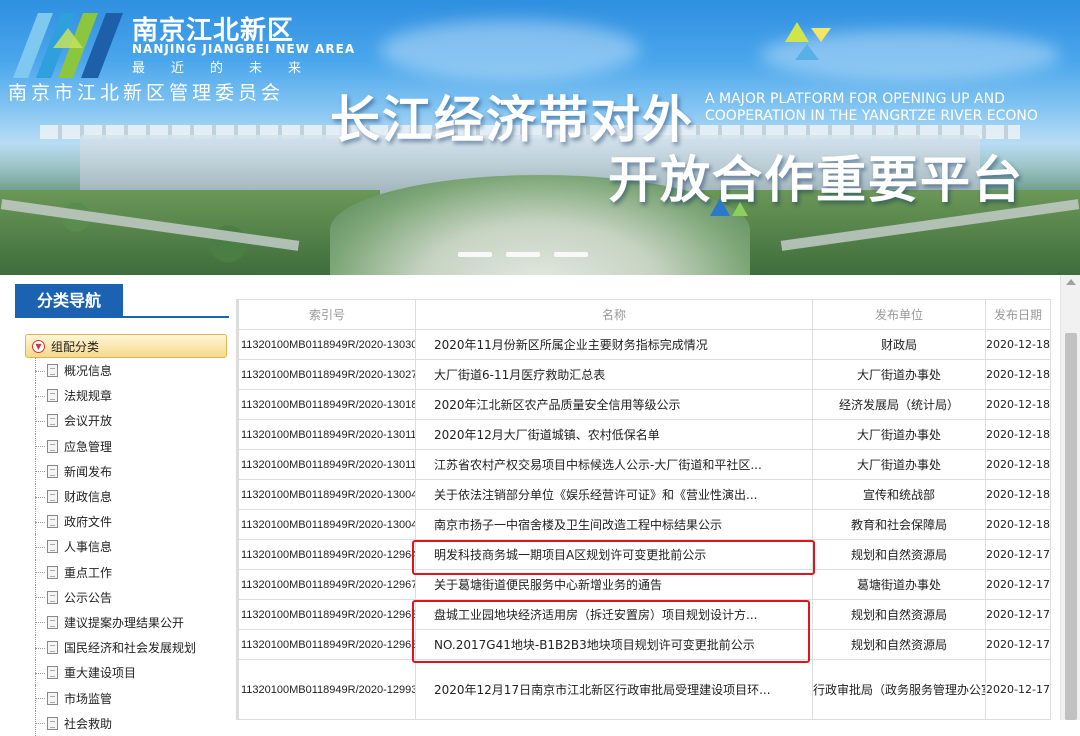 The image size is (1080, 736). I want to click on sidebar-item-label: 重大建设项目, so click(100, 673).